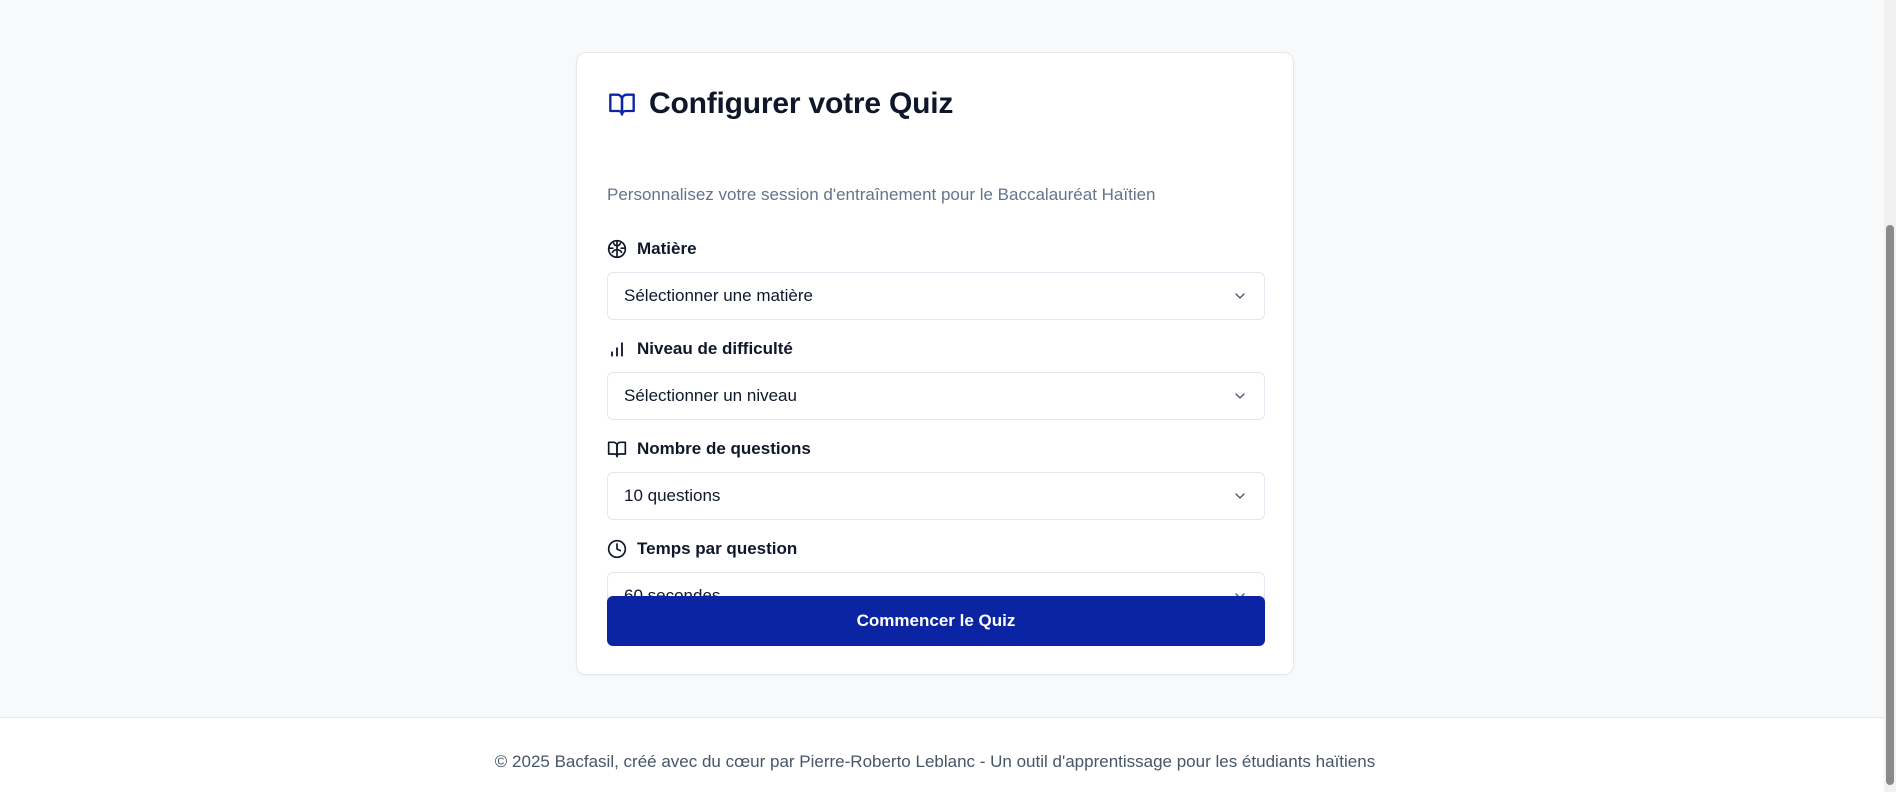 The width and height of the screenshot is (1896, 792). Describe the element at coordinates (719, 295) in the screenshot. I see `subject-select-value: Sélectionner une matière` at that location.